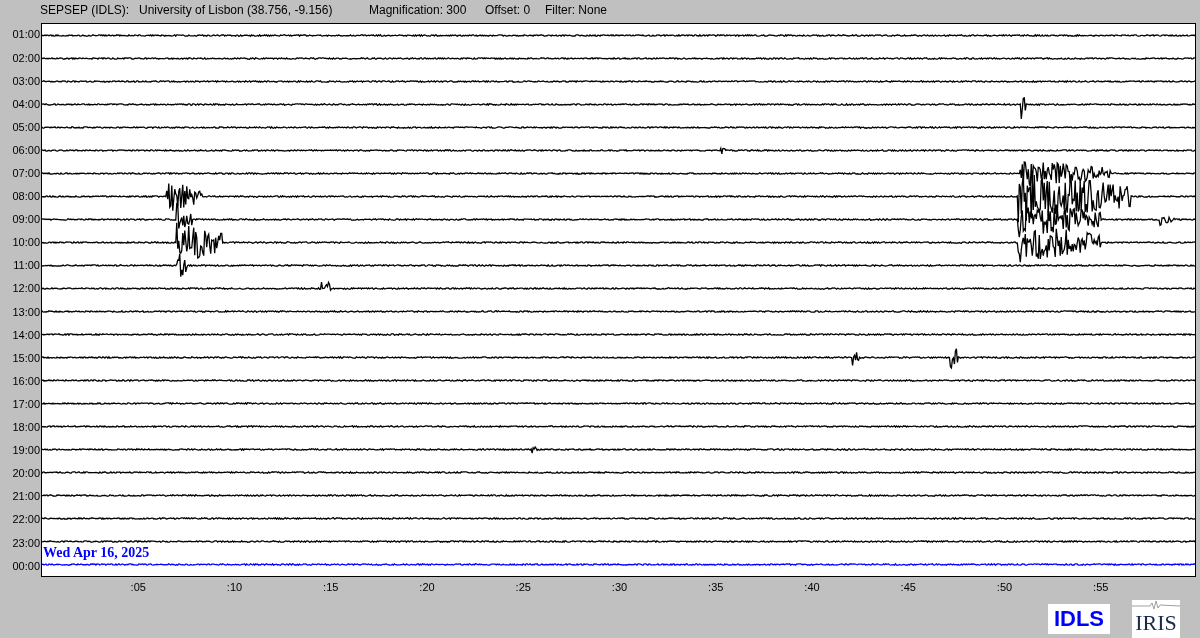 This screenshot has width=1200, height=638. What do you see at coordinates (1004, 587) in the screenshot?
I see `minute-tick-label: :50` at bounding box center [1004, 587].